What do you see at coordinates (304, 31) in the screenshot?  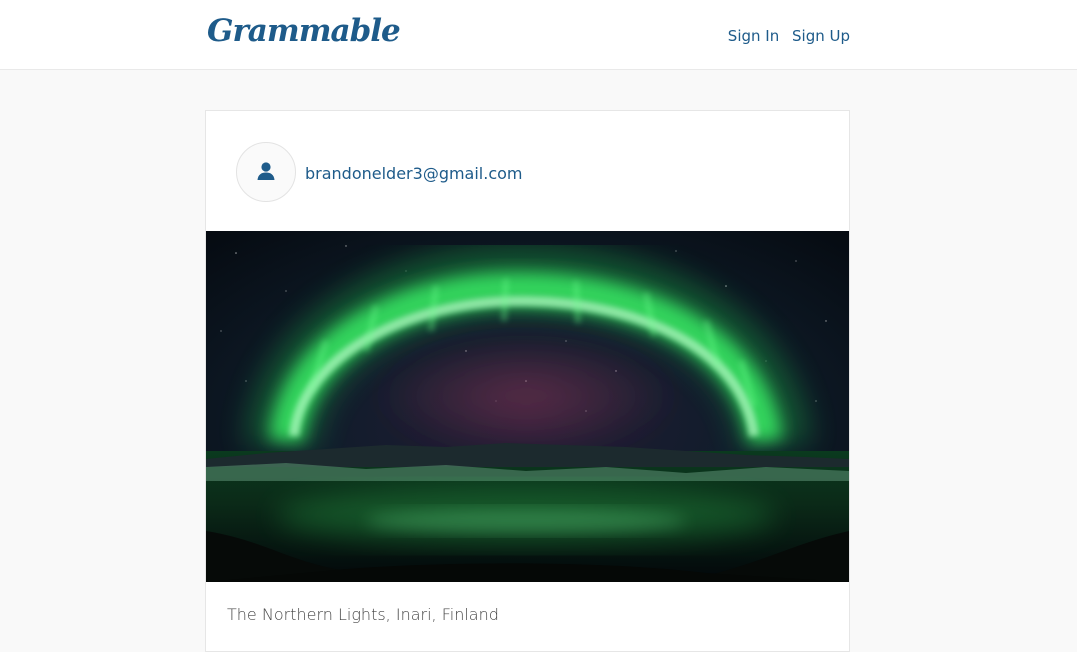 I see `brand-logo: Grammable` at bounding box center [304, 31].